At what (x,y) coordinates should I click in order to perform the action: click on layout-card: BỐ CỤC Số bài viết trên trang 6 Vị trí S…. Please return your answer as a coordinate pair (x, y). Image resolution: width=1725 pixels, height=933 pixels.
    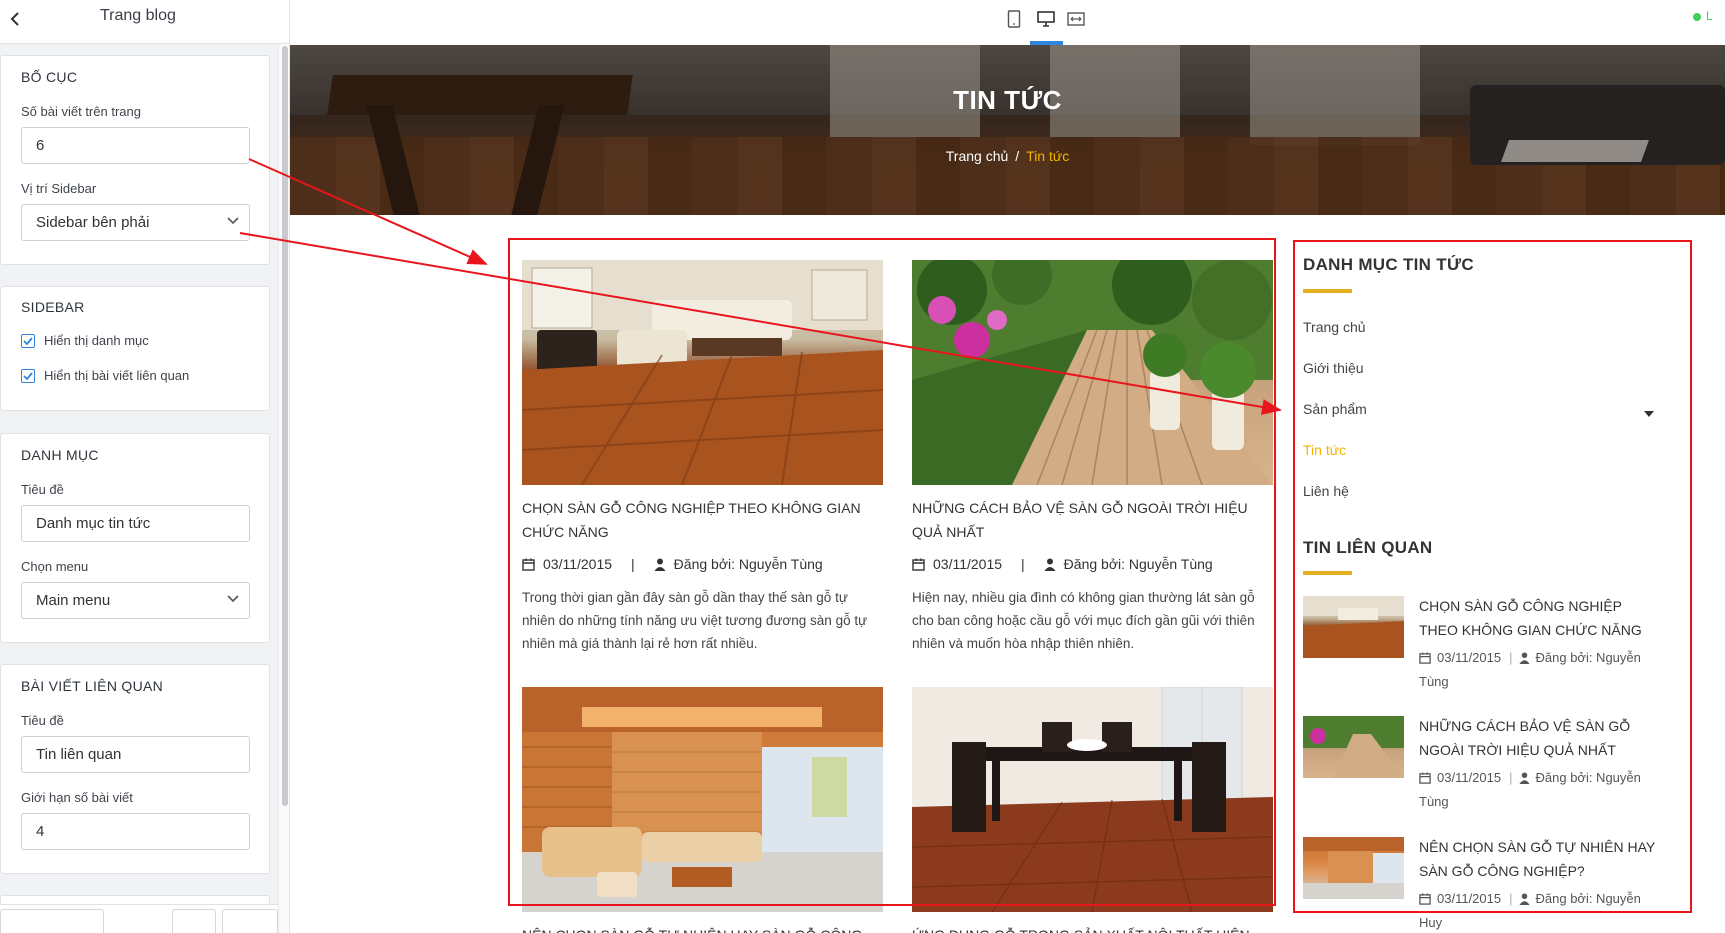
    Looking at the image, I should click on (135, 160).